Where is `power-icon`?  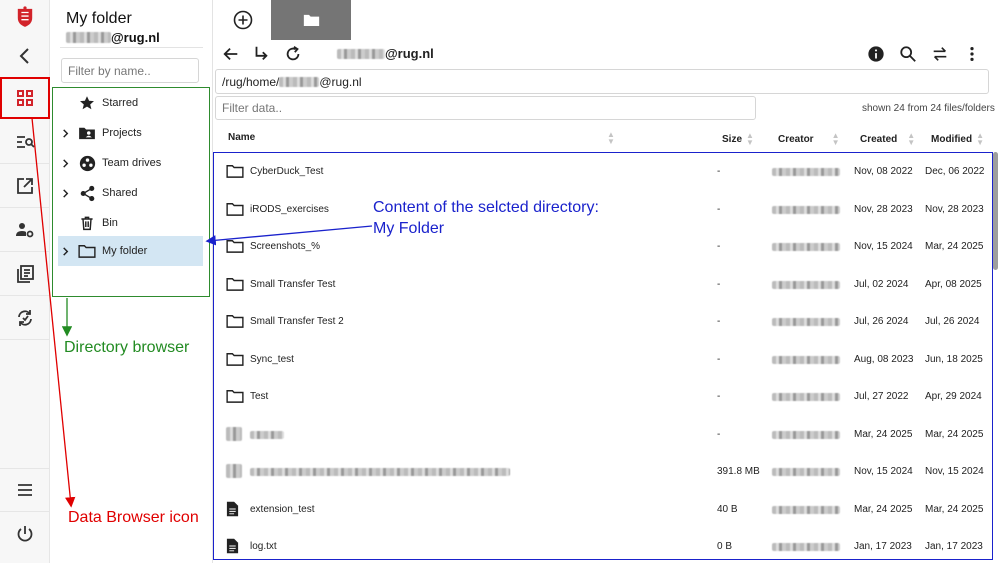 power-icon is located at coordinates (25, 534).